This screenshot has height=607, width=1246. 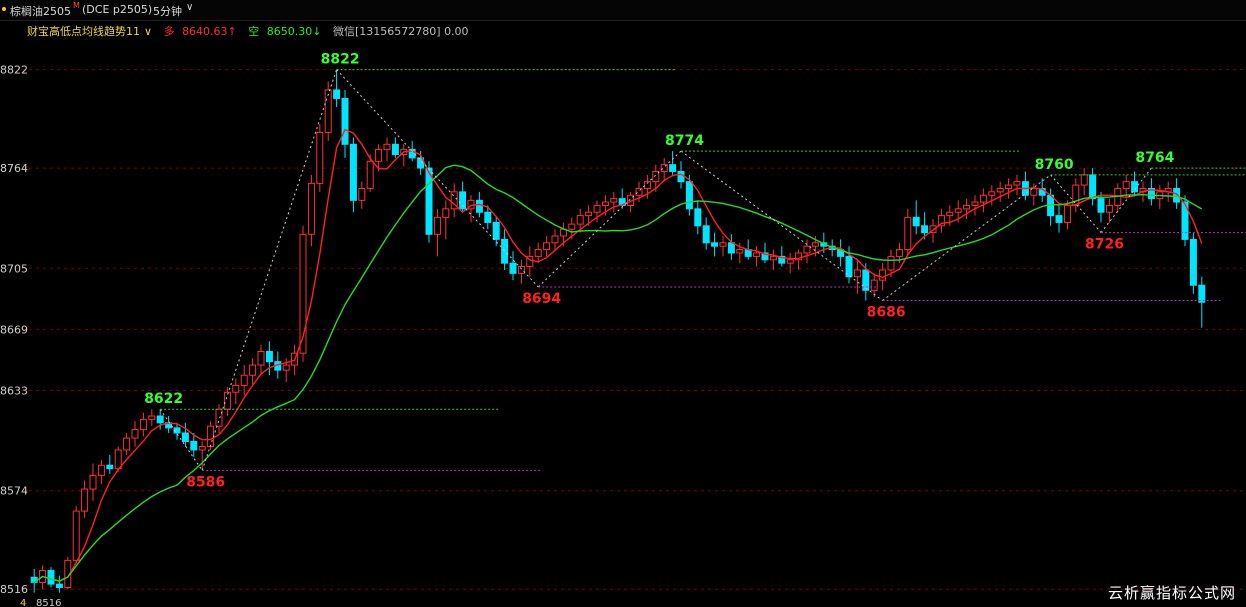 I want to click on swing-high-label: 8760, so click(x=1054, y=165).